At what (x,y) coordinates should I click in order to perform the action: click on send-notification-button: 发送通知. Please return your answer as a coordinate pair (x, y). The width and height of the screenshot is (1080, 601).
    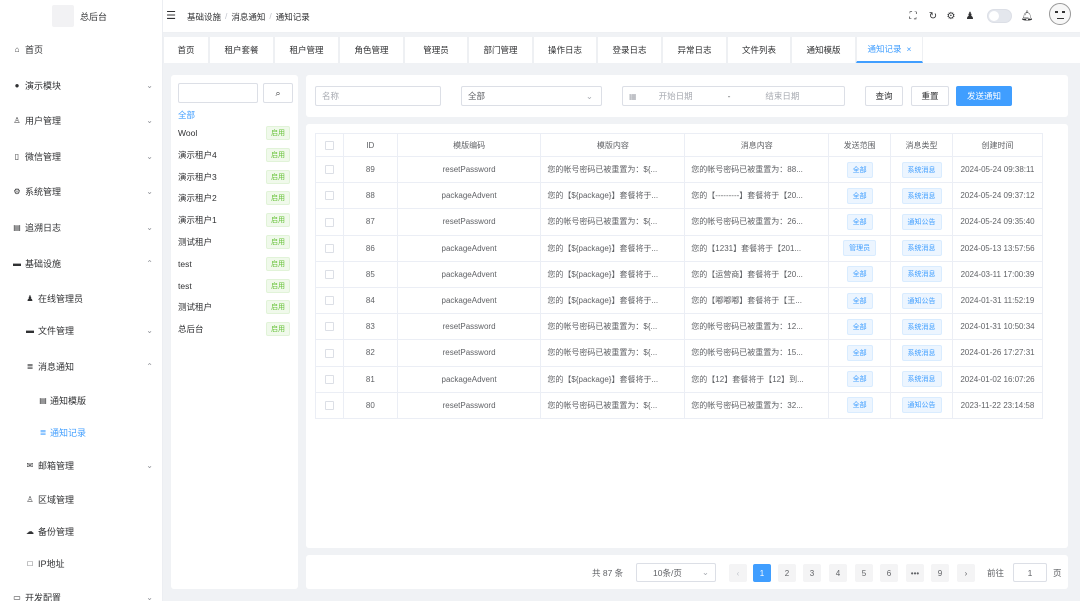
    Looking at the image, I should click on (984, 96).